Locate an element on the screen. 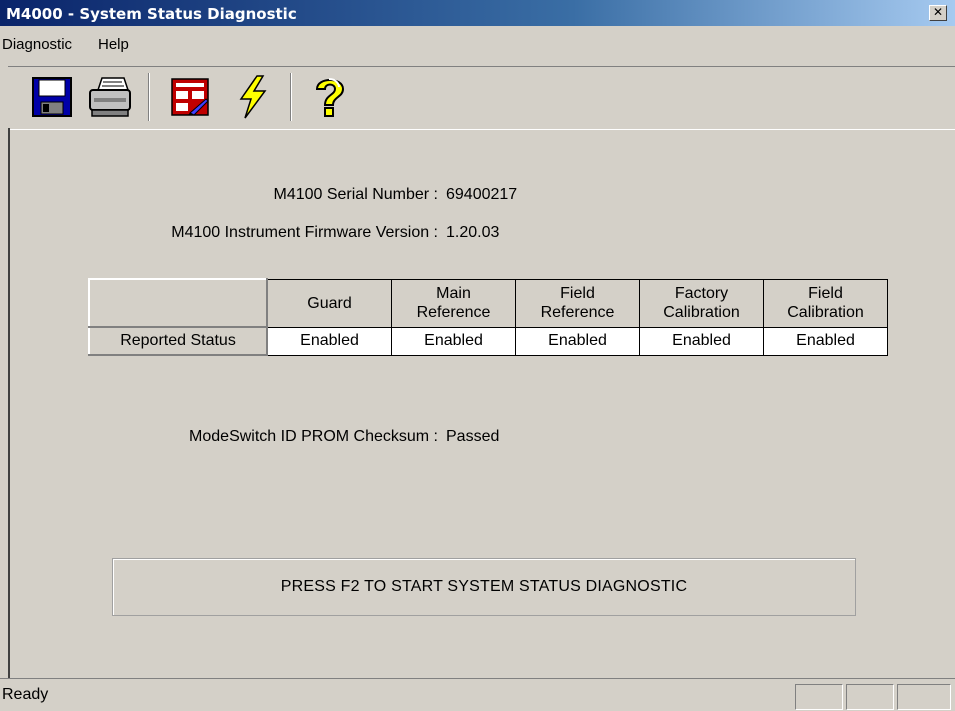 This screenshot has width=955, height=711. save-button is located at coordinates (52, 97).